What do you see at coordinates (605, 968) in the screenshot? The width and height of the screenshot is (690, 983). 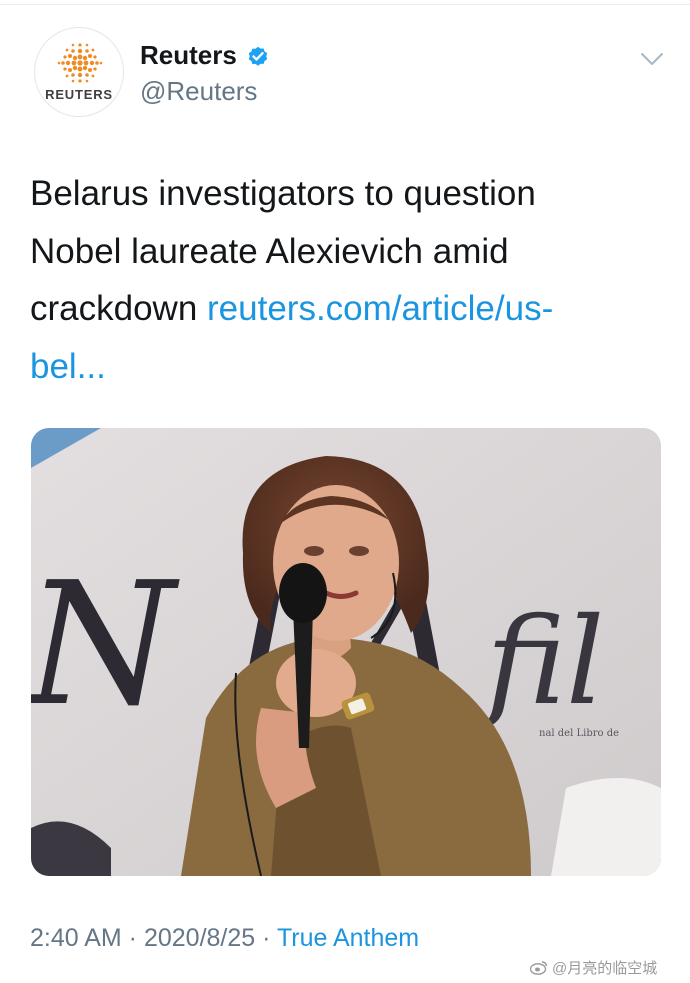 I see `watermark-text: @月亮的临空城` at bounding box center [605, 968].